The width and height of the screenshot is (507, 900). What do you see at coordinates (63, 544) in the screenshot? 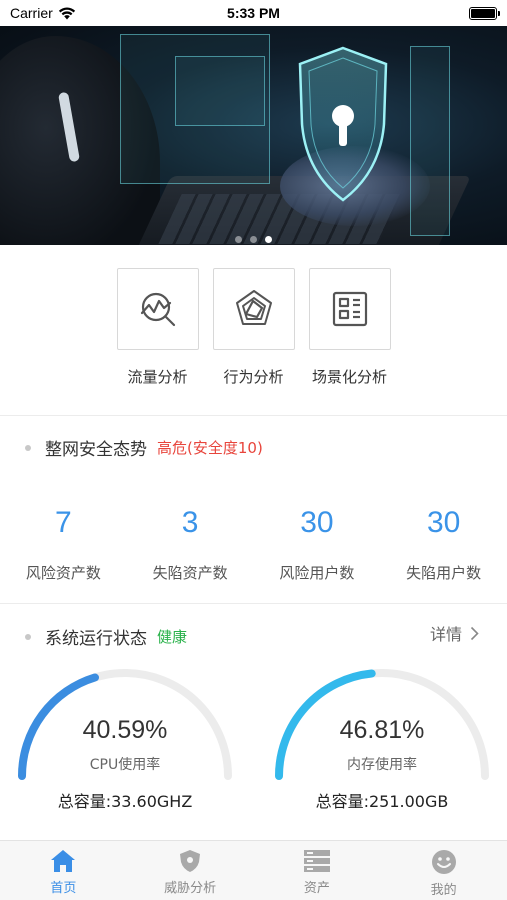
I see `stat-risk-assets: 7 风险资产数` at bounding box center [63, 544].